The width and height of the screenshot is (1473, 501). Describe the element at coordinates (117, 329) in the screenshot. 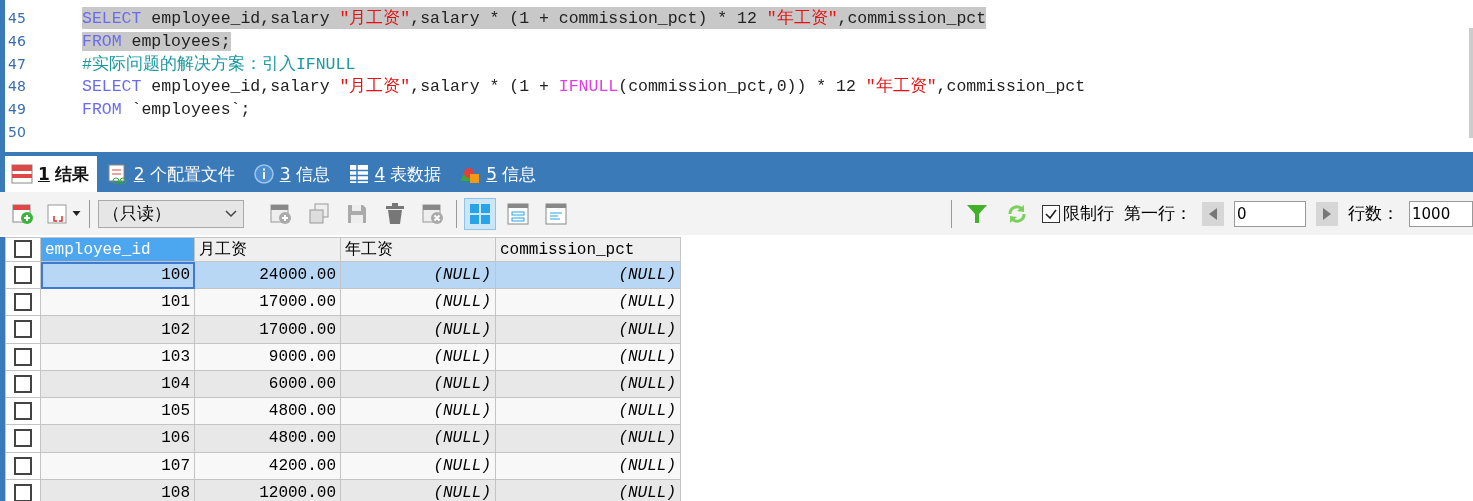

I see `table-cell: 102` at that location.